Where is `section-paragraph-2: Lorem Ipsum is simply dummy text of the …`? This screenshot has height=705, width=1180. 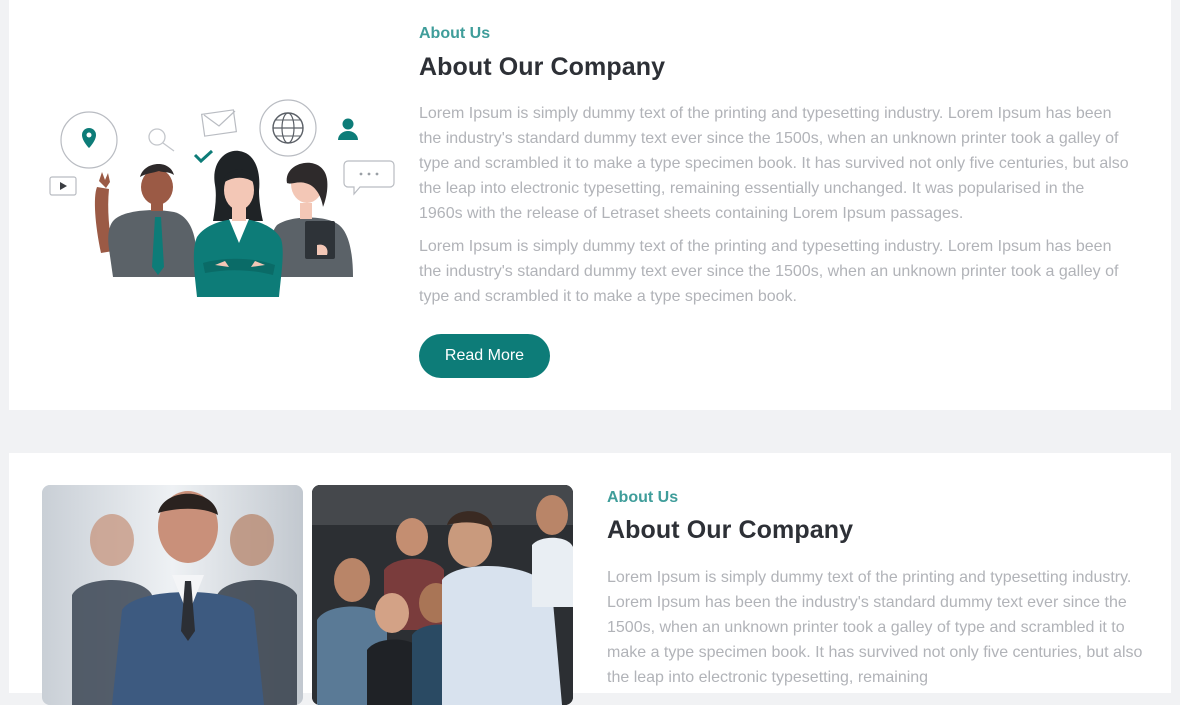
section-paragraph-2: Lorem Ipsum is simply dummy text of the … is located at coordinates (769, 271).